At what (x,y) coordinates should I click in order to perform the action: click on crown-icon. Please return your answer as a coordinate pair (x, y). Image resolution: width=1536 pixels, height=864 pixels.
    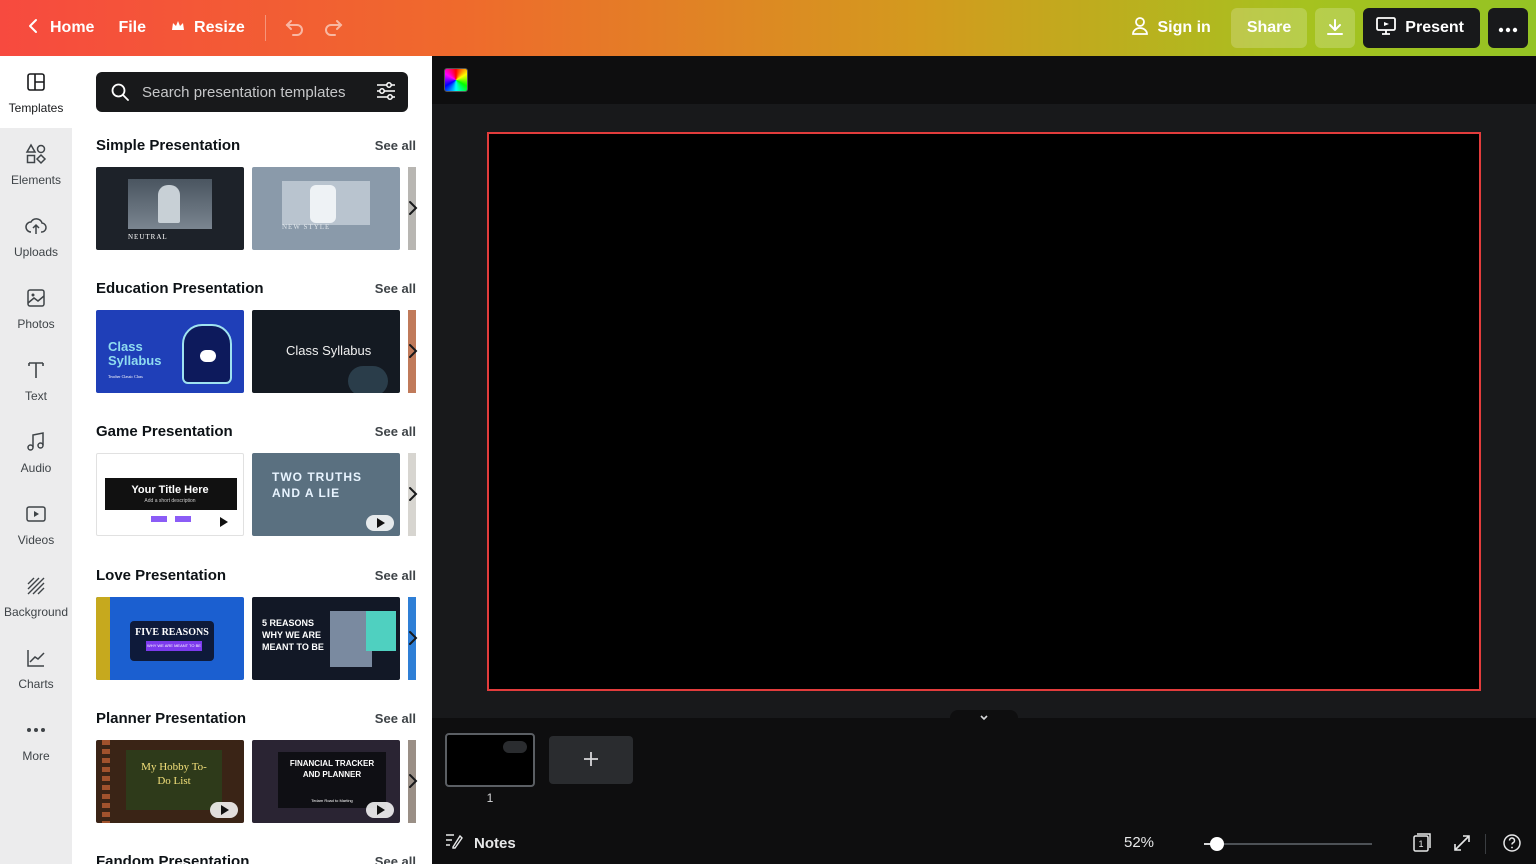
    Looking at the image, I should click on (178, 28).